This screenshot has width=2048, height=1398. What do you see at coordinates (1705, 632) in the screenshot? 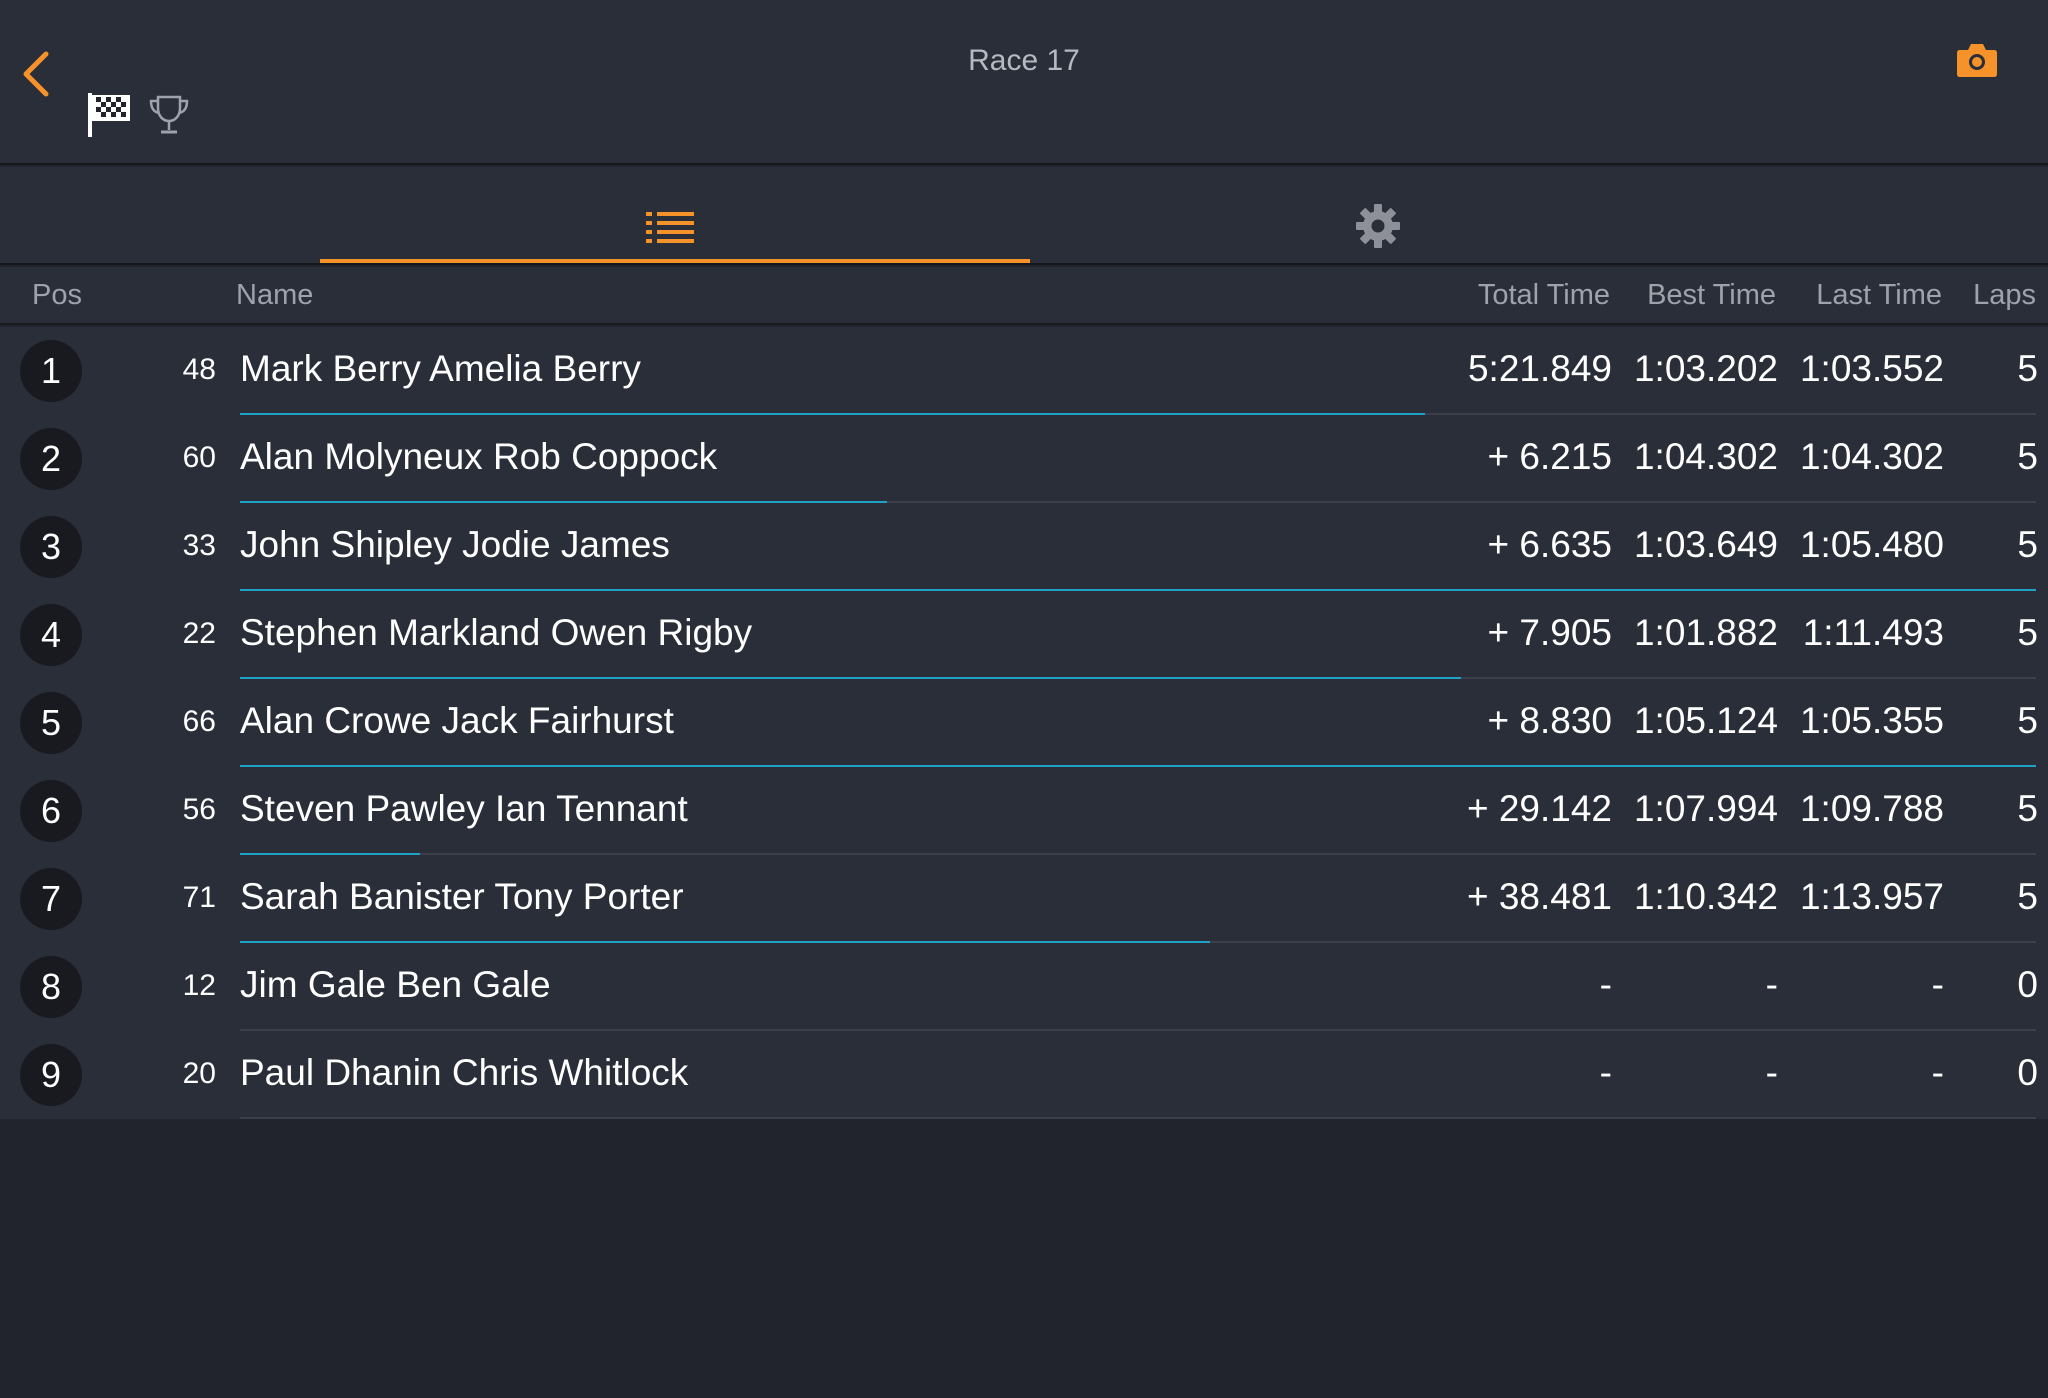
I see `best-time: 1:01.882` at bounding box center [1705, 632].